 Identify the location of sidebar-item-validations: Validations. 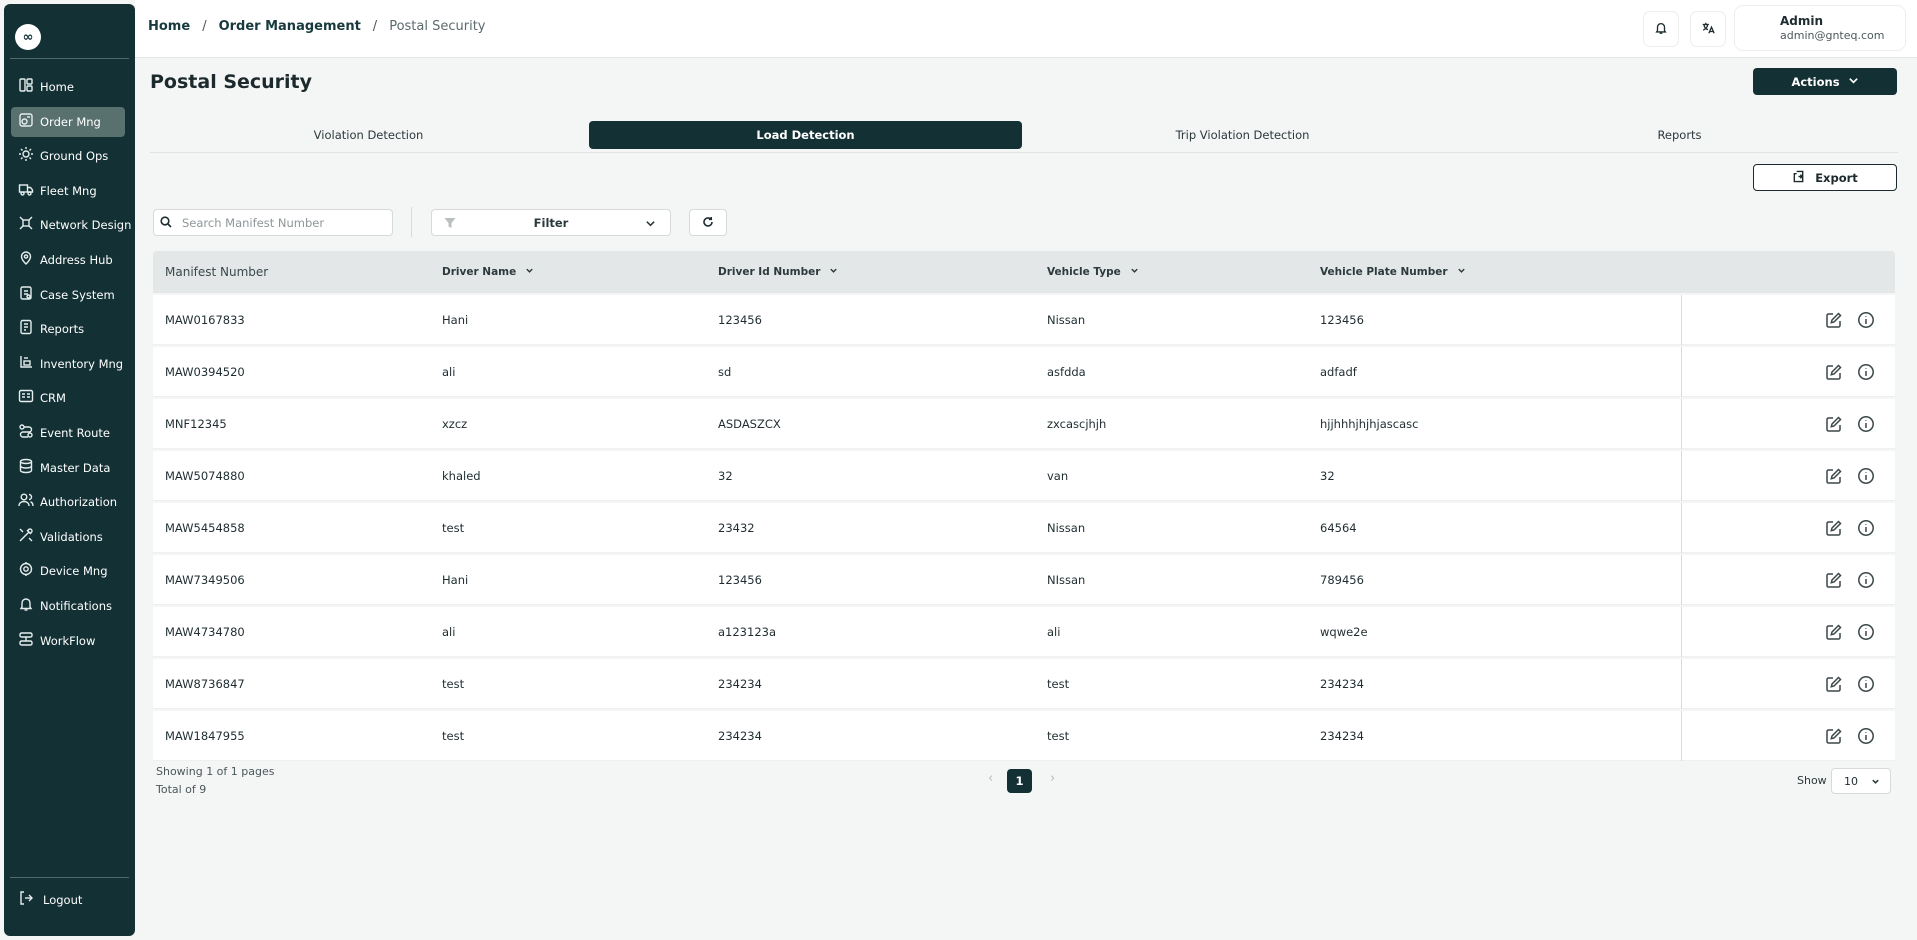
(68, 537).